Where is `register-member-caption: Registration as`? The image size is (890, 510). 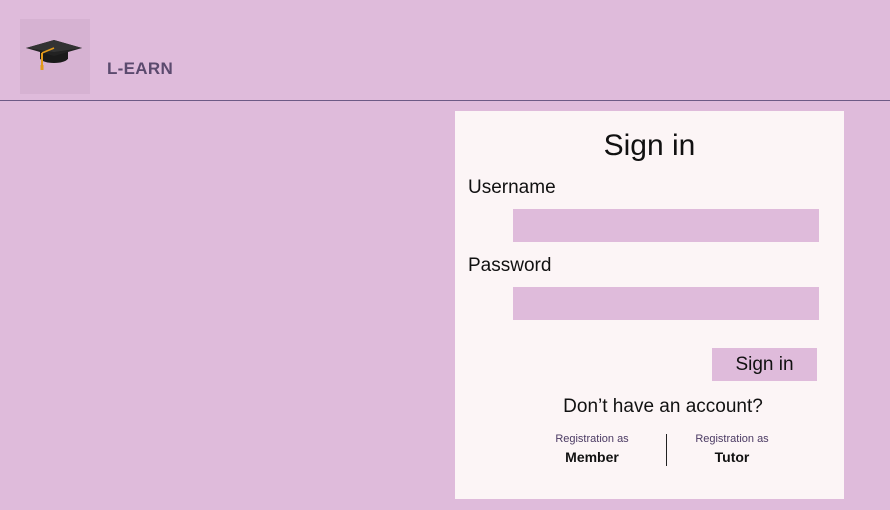 register-member-caption: Registration as is located at coordinates (592, 439).